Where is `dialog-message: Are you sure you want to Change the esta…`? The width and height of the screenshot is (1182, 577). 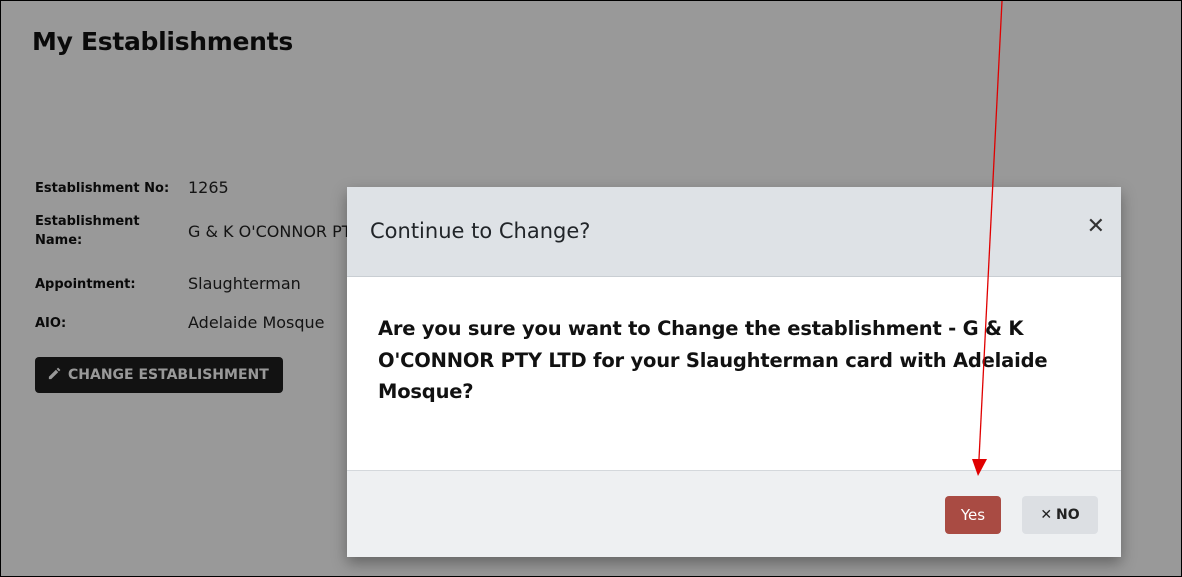
dialog-message: Are you sure you want to Change the esta… is located at coordinates (713, 360).